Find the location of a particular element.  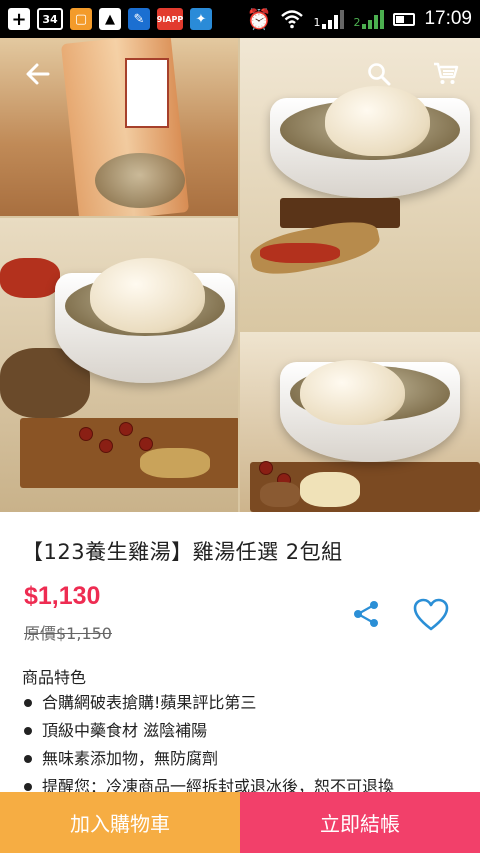

product-price: $1,130 is located at coordinates (62, 596).